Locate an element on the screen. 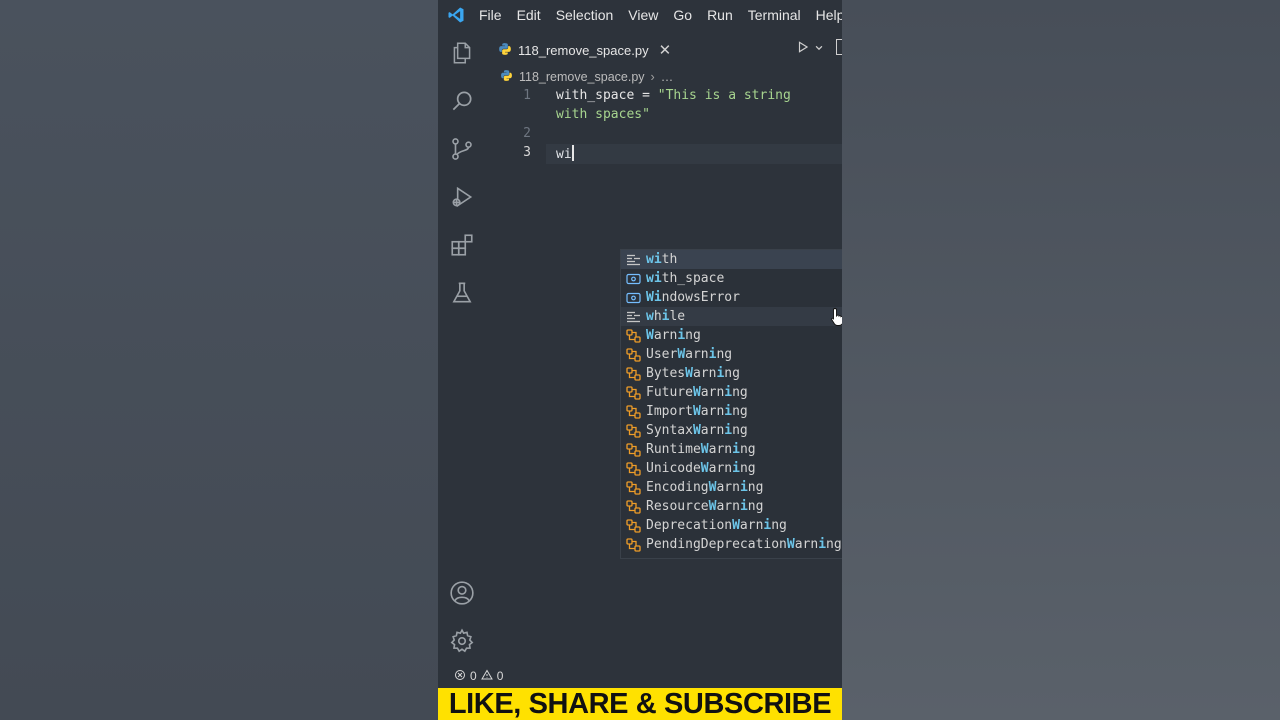  menu-selection: Selection is located at coordinates (585, 15).